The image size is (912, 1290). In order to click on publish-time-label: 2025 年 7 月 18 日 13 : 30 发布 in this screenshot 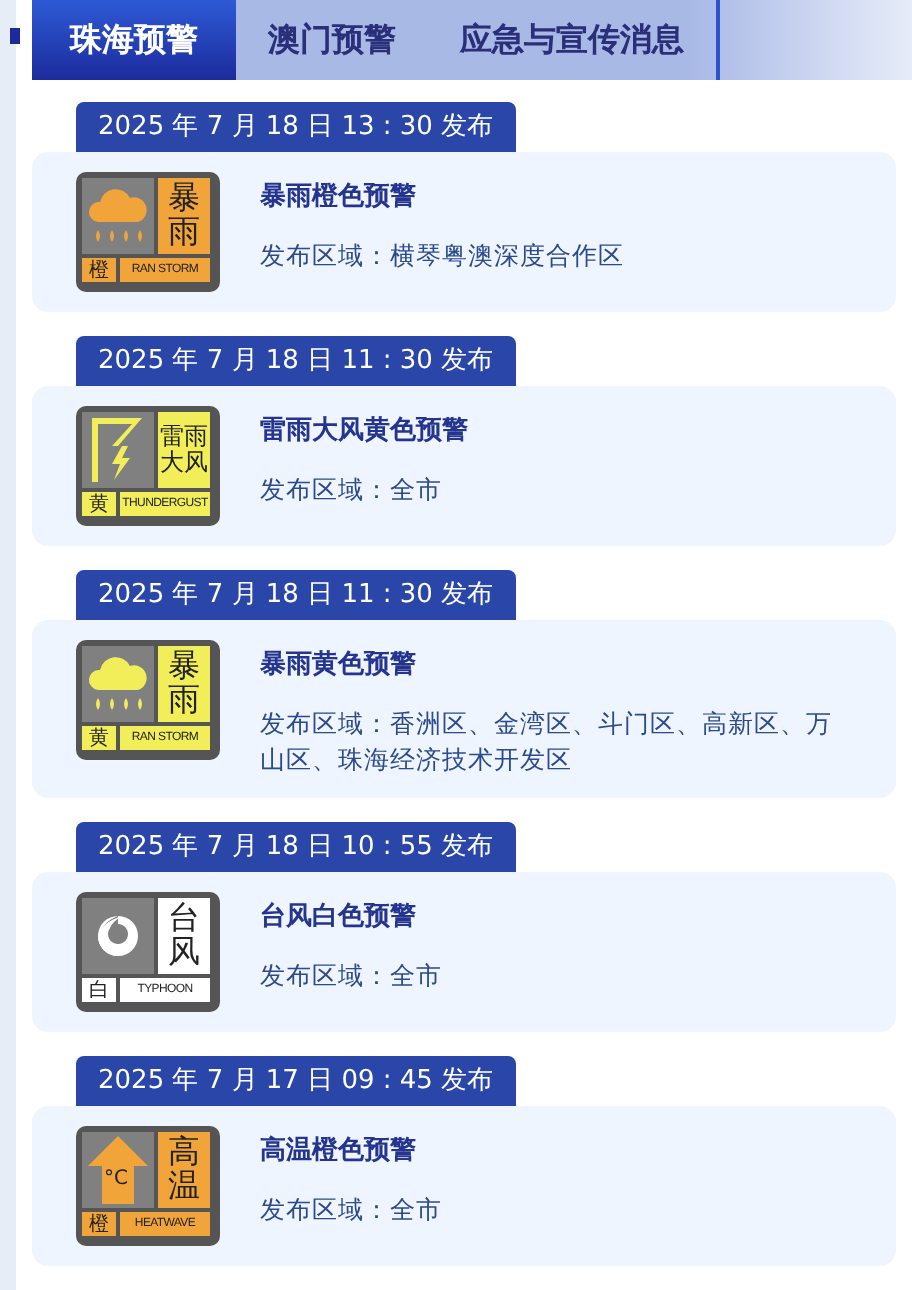, I will do `click(296, 127)`.